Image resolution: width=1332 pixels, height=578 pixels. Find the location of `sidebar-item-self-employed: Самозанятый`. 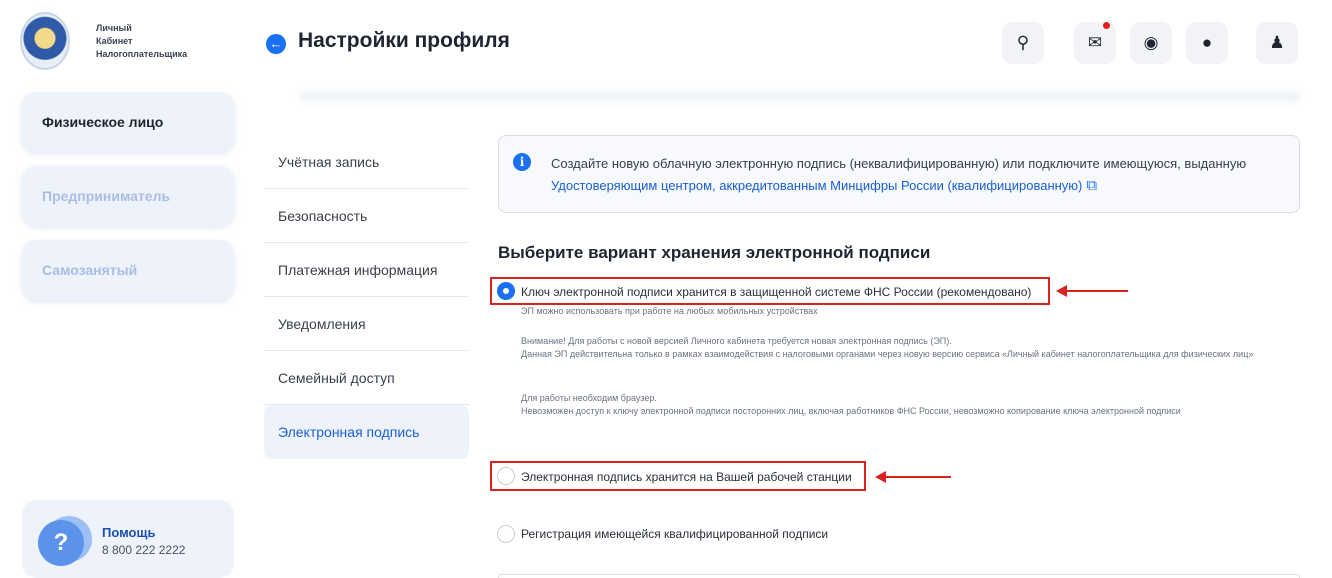

sidebar-item-self-employed: Самозанятый is located at coordinates (128, 270).